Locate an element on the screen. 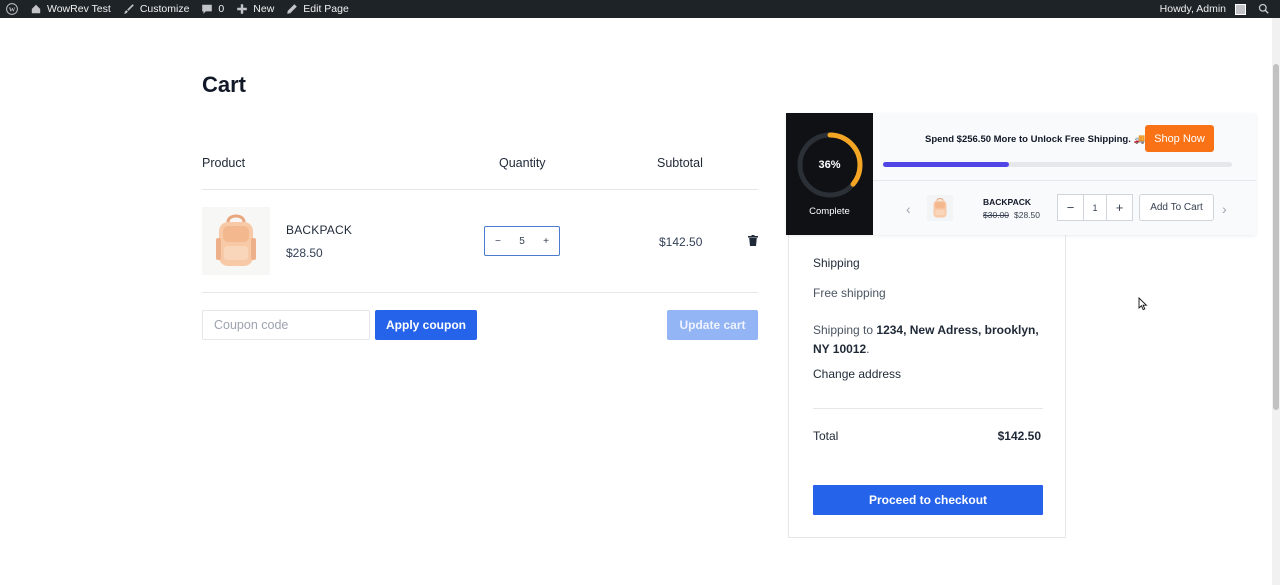 This screenshot has height=585, width=1280. brush-icon is located at coordinates (129, 9).